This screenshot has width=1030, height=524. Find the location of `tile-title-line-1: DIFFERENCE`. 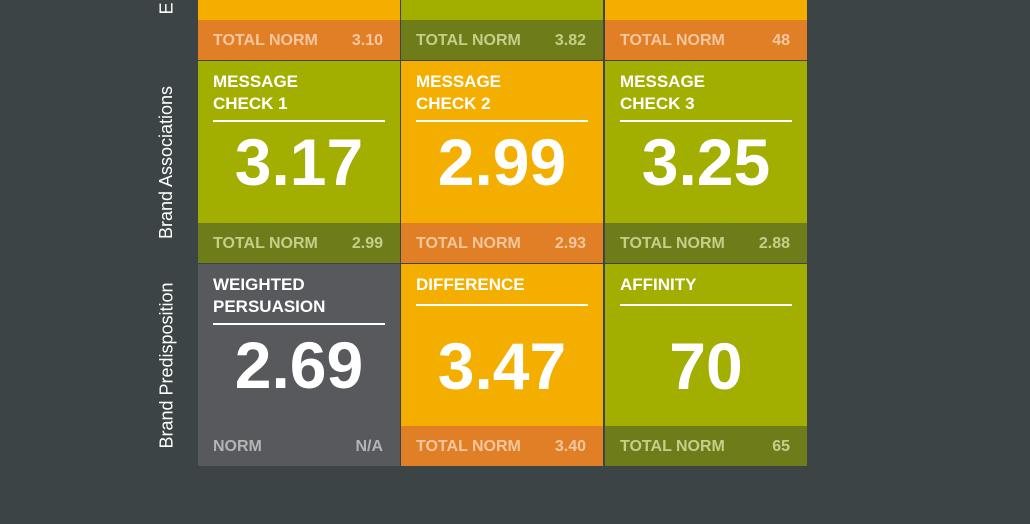

tile-title-line-1: DIFFERENCE is located at coordinates (470, 284).